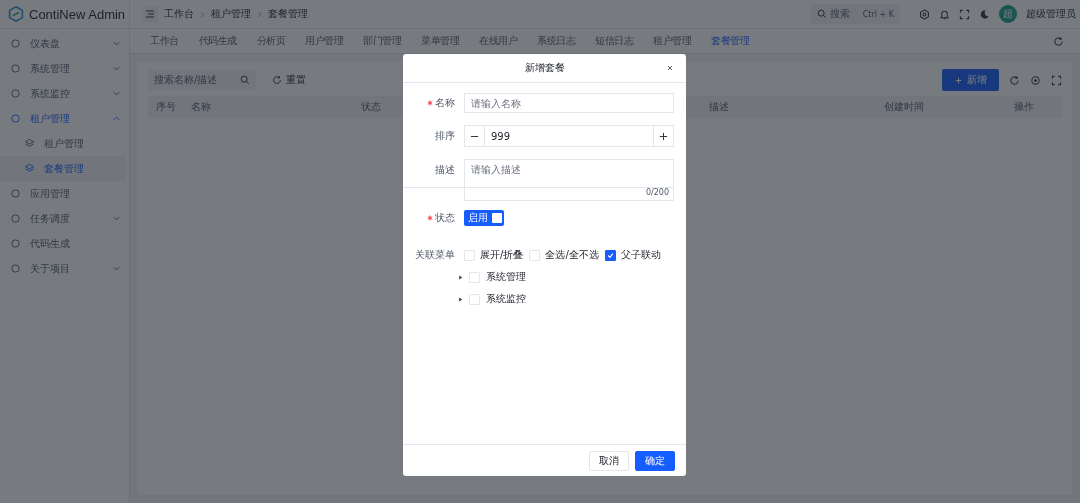  Describe the element at coordinates (64, 118) in the screenshot. I see `sidebar-item: 租户管理` at that location.